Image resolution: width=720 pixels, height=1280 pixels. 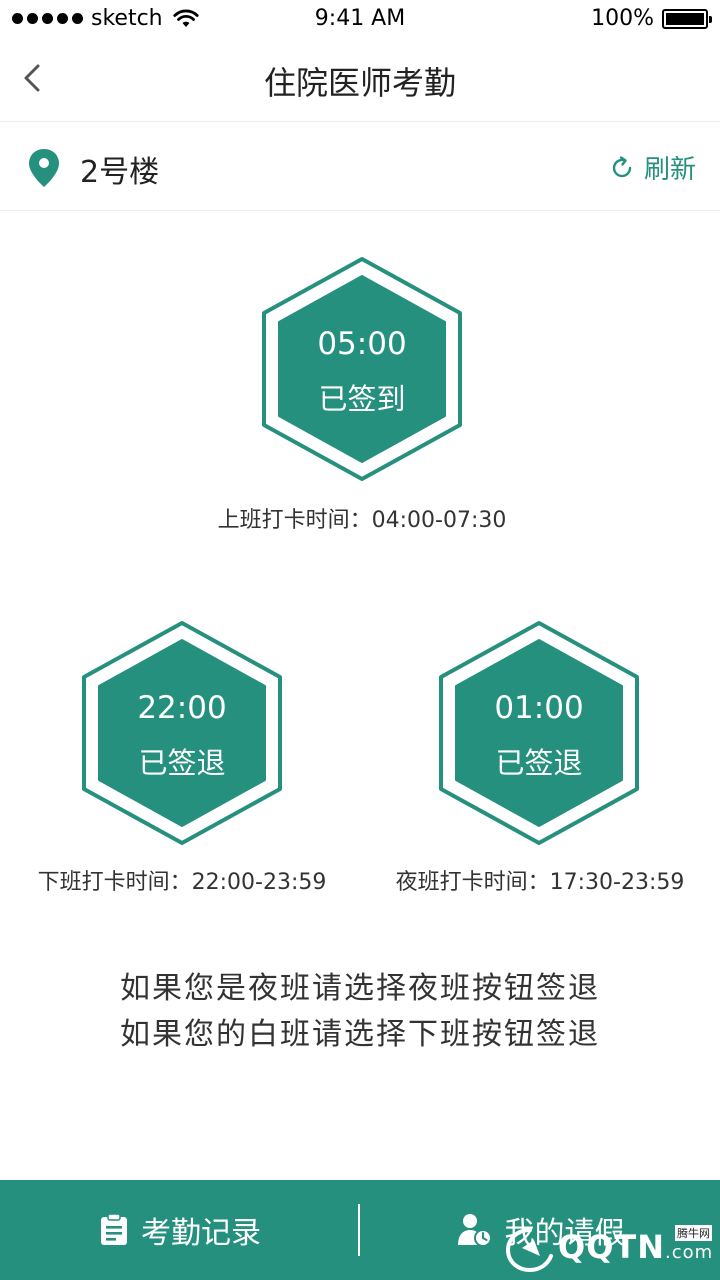 What do you see at coordinates (44, 168) in the screenshot?
I see `map-pin-icon` at bounding box center [44, 168].